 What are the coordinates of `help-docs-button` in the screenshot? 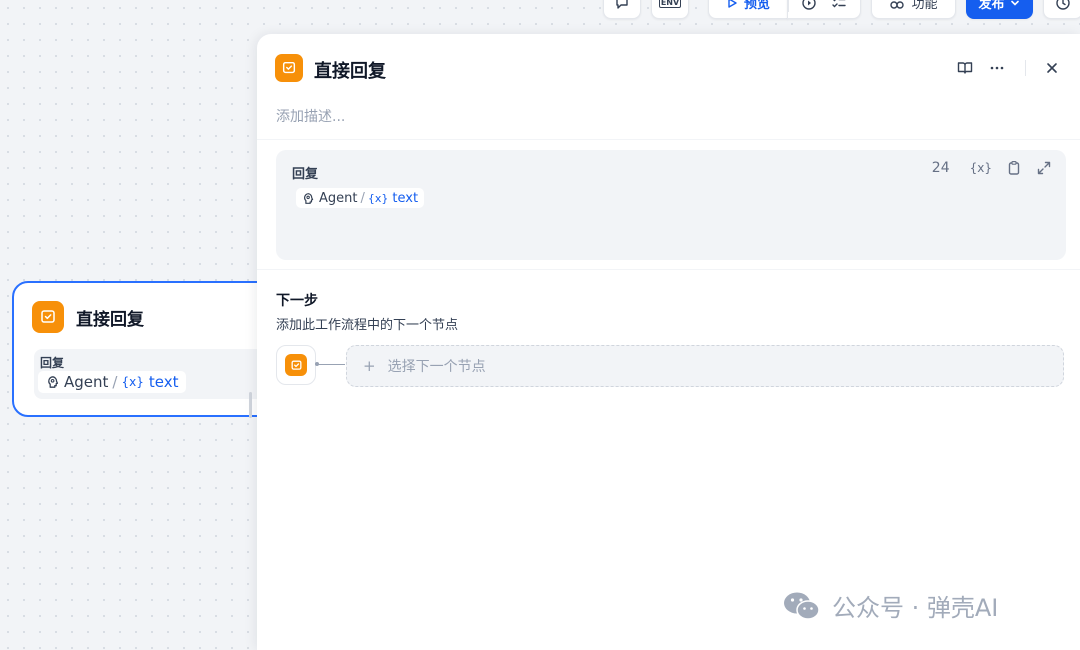 It's located at (965, 68).